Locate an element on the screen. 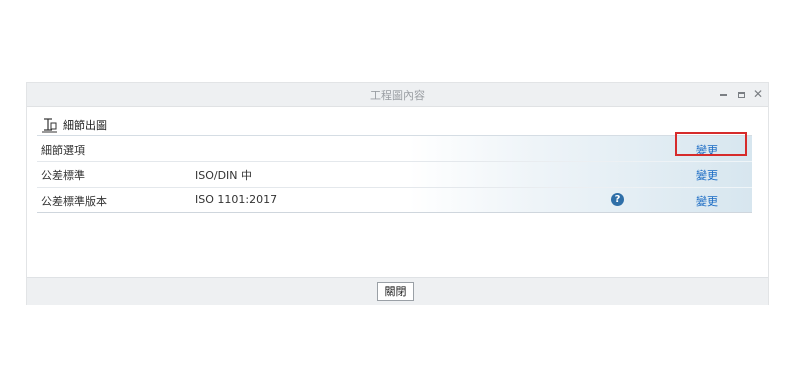  row-label: 公差標準 is located at coordinates (63, 175).